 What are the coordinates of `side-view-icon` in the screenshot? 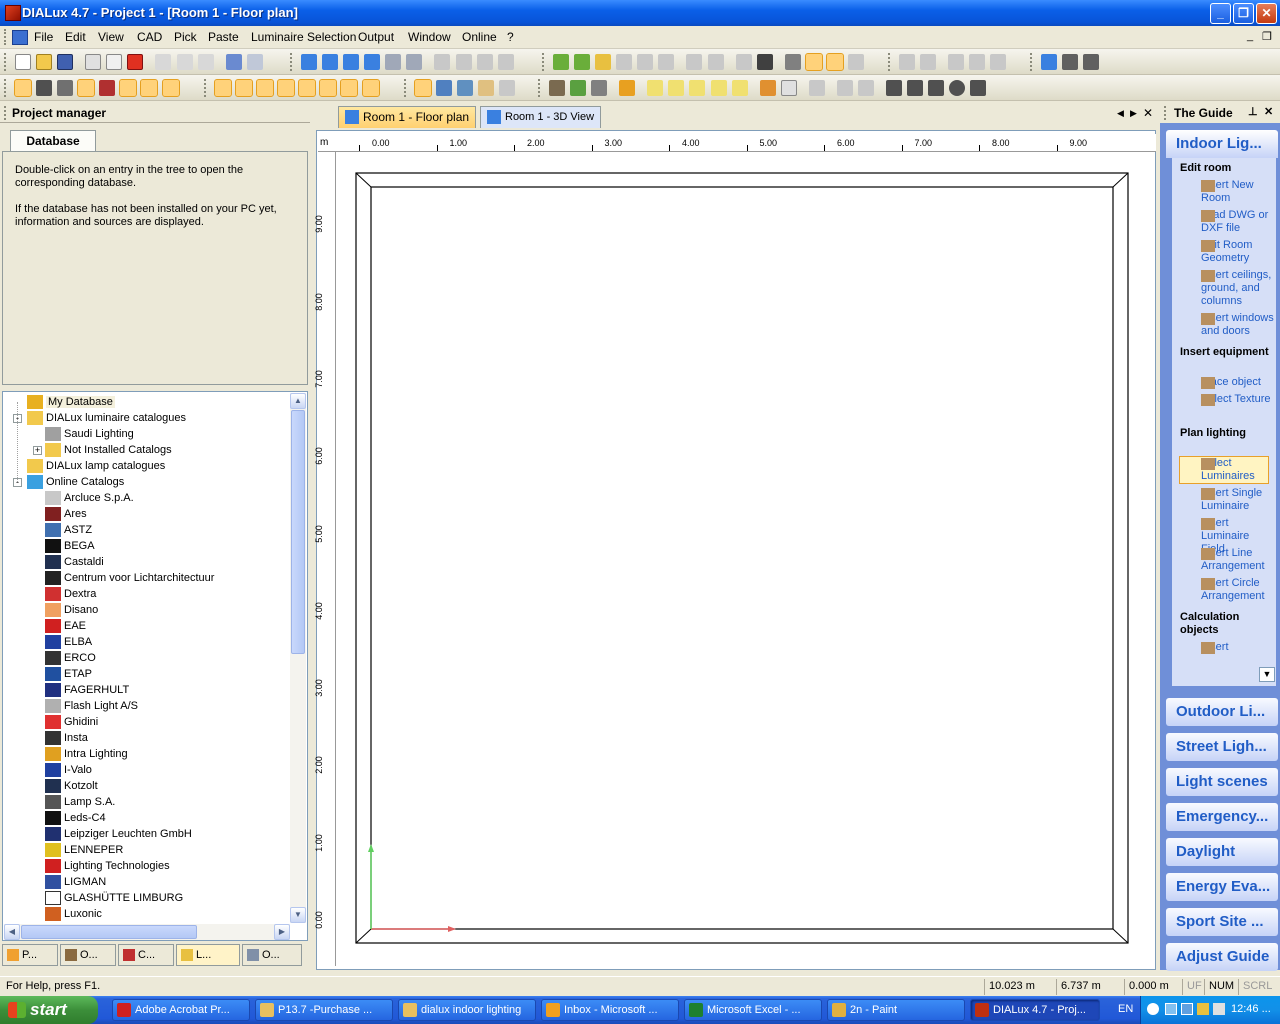 It's located at (372, 62).